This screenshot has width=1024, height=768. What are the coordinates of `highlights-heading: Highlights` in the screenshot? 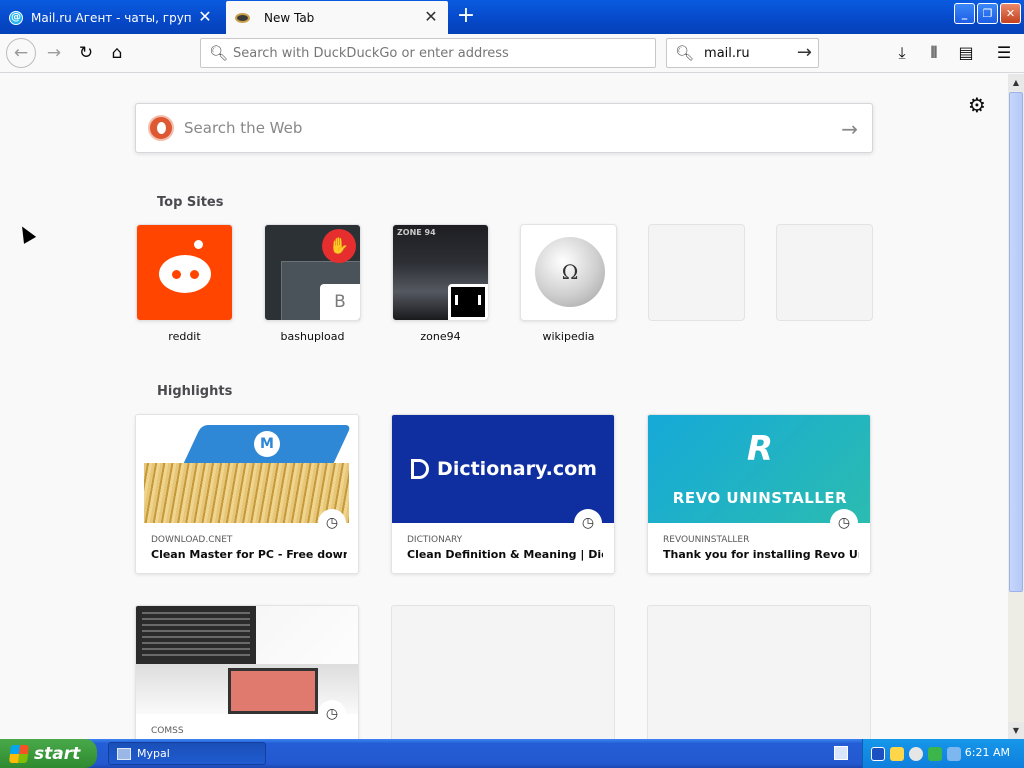 It's located at (194, 391).